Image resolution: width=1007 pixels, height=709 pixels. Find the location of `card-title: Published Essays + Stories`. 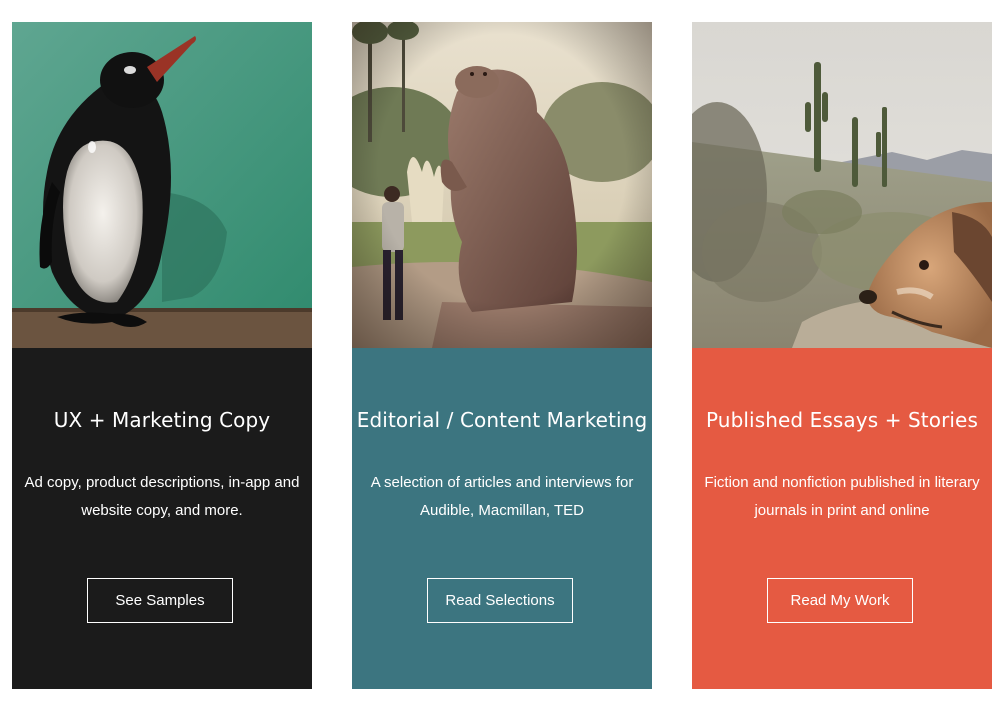

card-title: Published Essays + Stories is located at coordinates (842, 420).